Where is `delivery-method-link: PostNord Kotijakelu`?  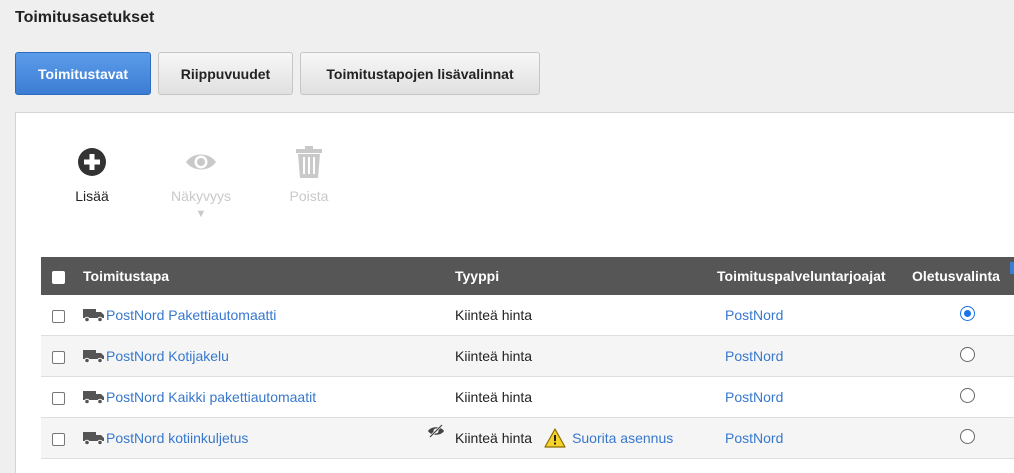 delivery-method-link: PostNord Kotijakelu is located at coordinates (167, 356).